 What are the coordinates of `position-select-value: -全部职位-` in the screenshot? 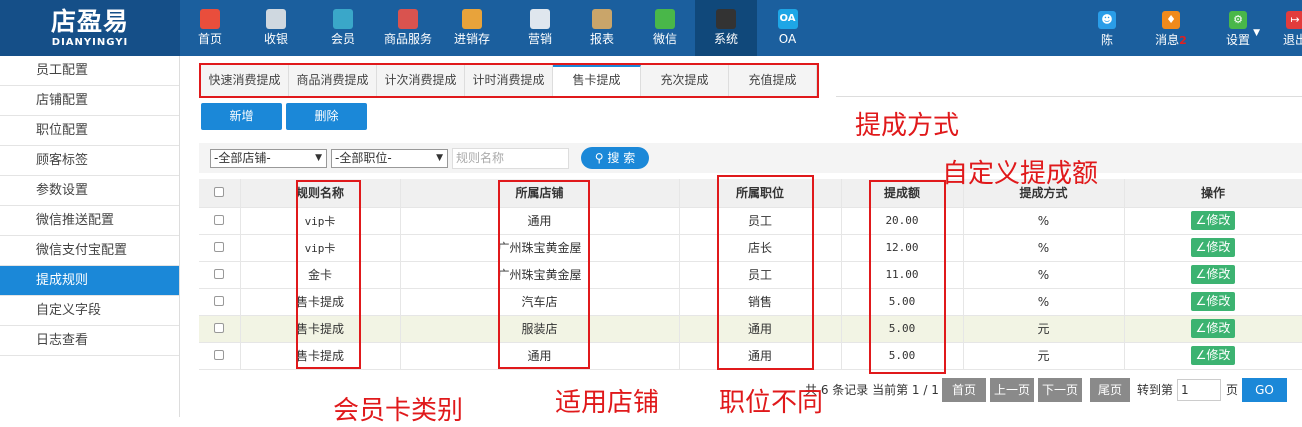 It's located at (363, 158).